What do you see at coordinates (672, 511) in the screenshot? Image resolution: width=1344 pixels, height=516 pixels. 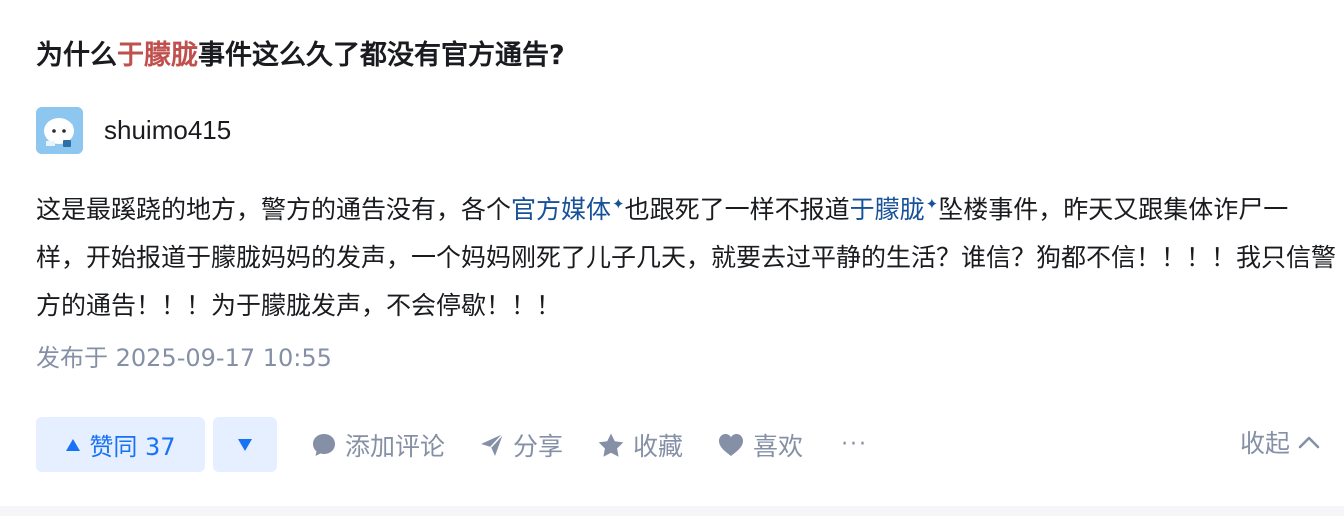 I see `bottom-divider` at bounding box center [672, 511].